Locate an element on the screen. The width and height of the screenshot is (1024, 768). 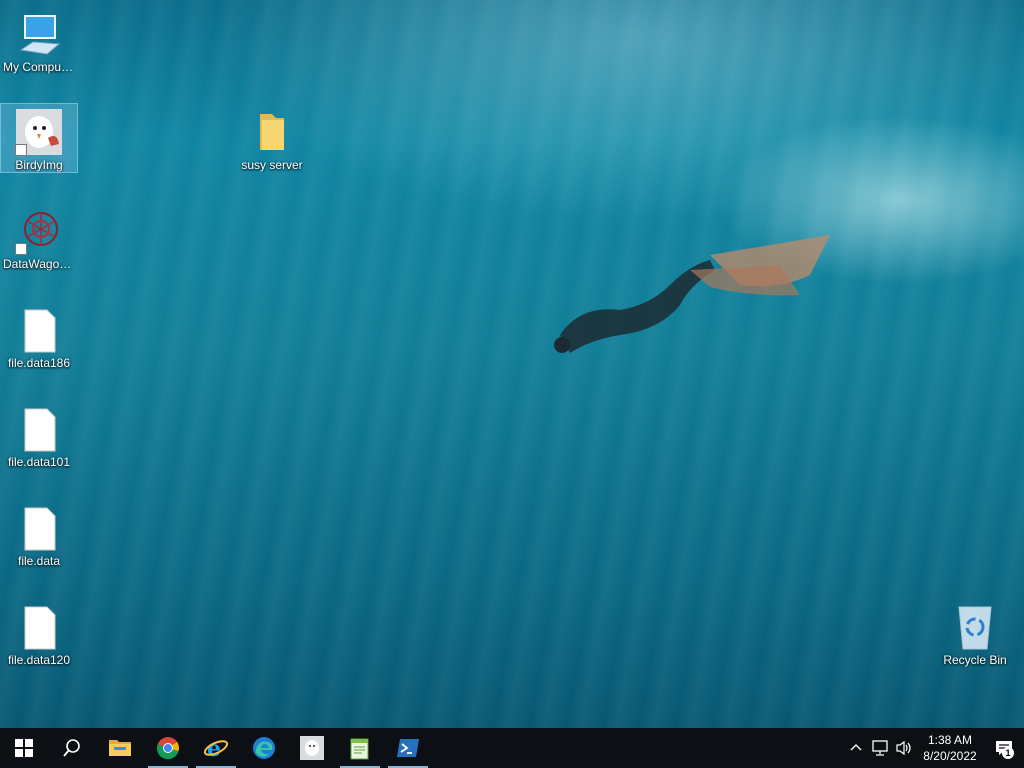
clock-date: 8/20/2022 is located at coordinates (950, 756).